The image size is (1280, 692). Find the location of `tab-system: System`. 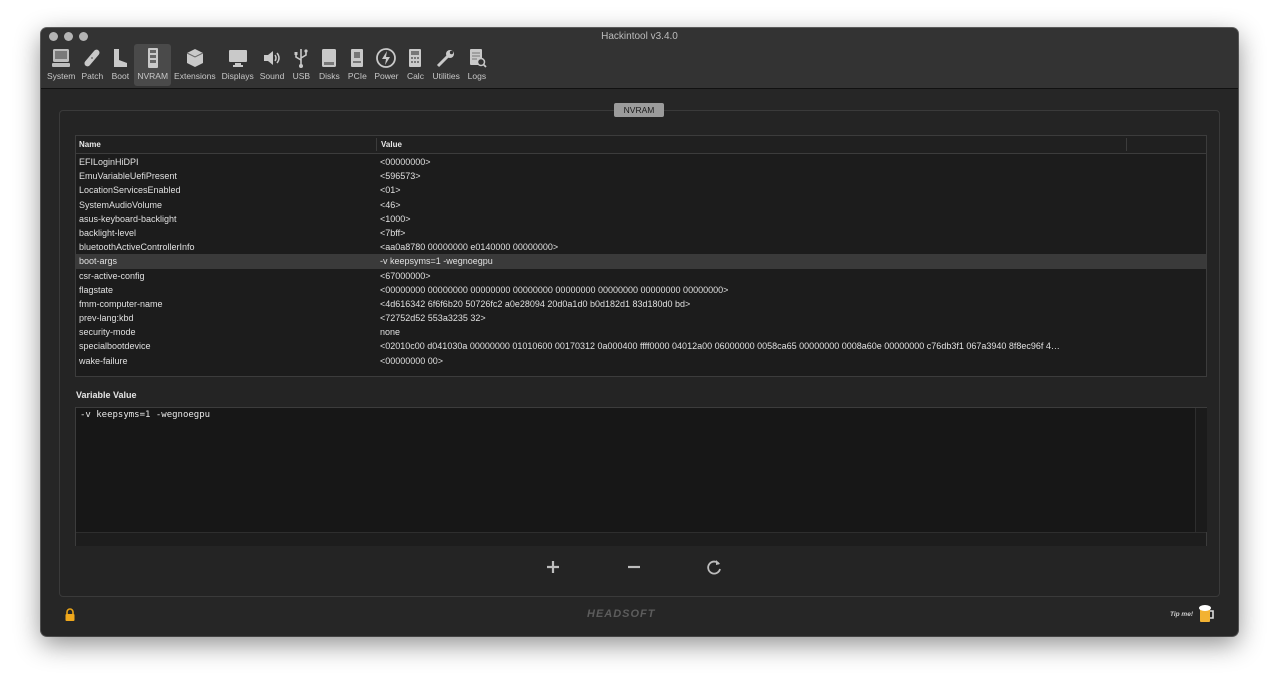

tab-system: System is located at coordinates (61, 65).